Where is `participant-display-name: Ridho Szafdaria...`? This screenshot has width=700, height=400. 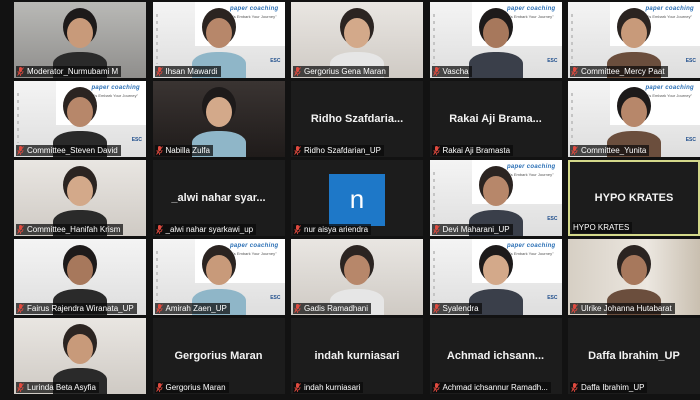
participant-display-name: Ridho Szafdaria... is located at coordinates (357, 118).